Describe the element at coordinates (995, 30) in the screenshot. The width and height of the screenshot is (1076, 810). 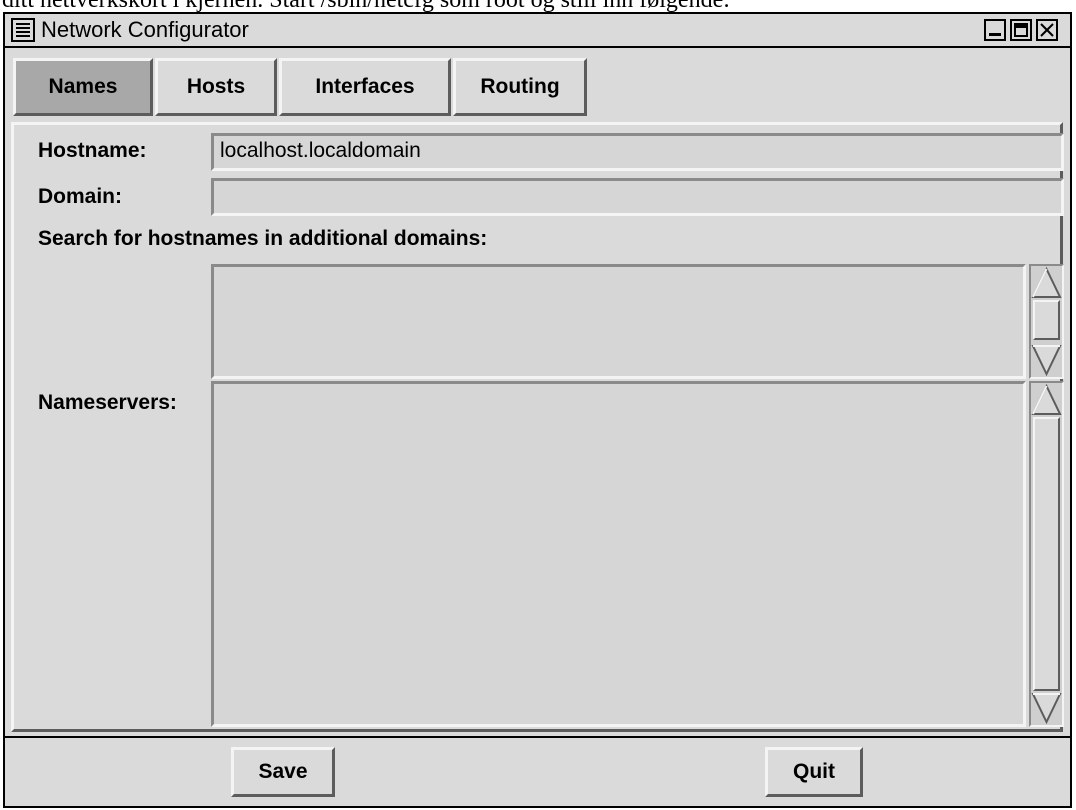
I see `minimize-button` at that location.